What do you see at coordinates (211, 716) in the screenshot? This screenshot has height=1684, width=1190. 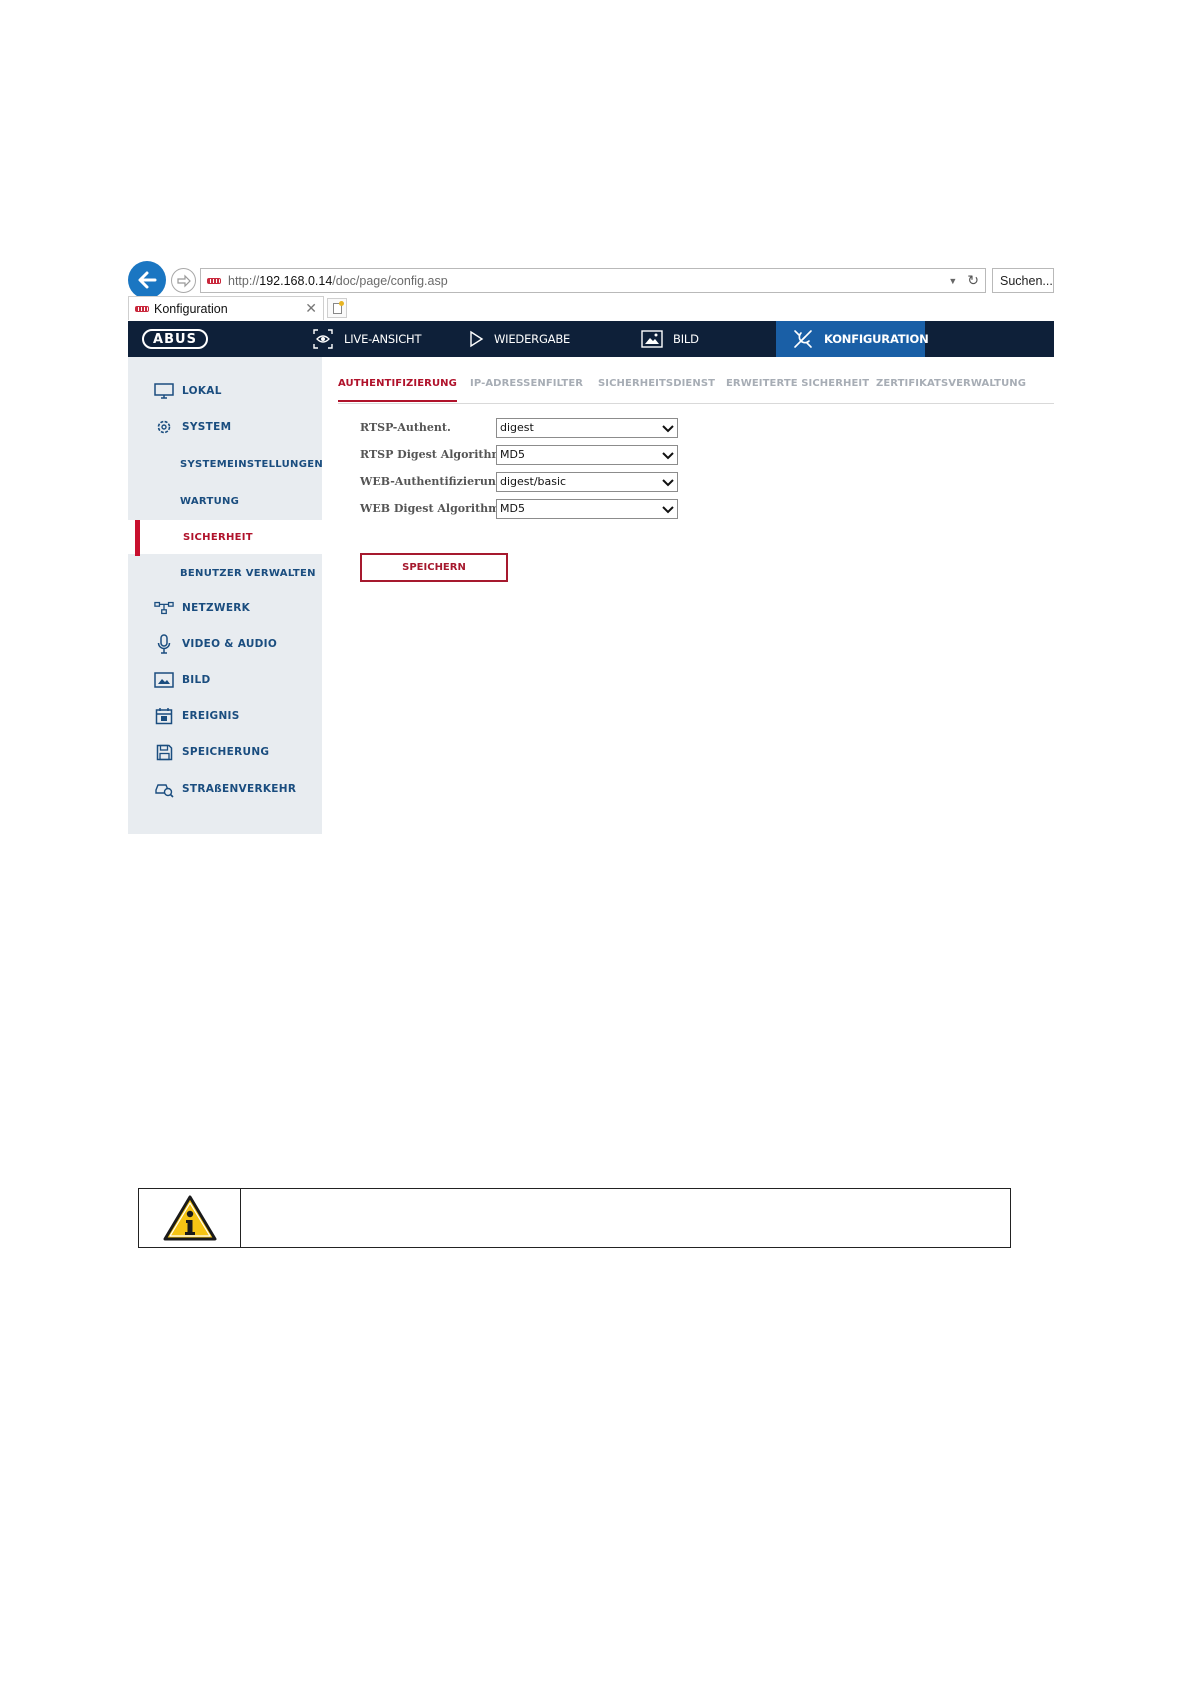 I see `sidebar-item-label: EREIGNIS` at bounding box center [211, 716].